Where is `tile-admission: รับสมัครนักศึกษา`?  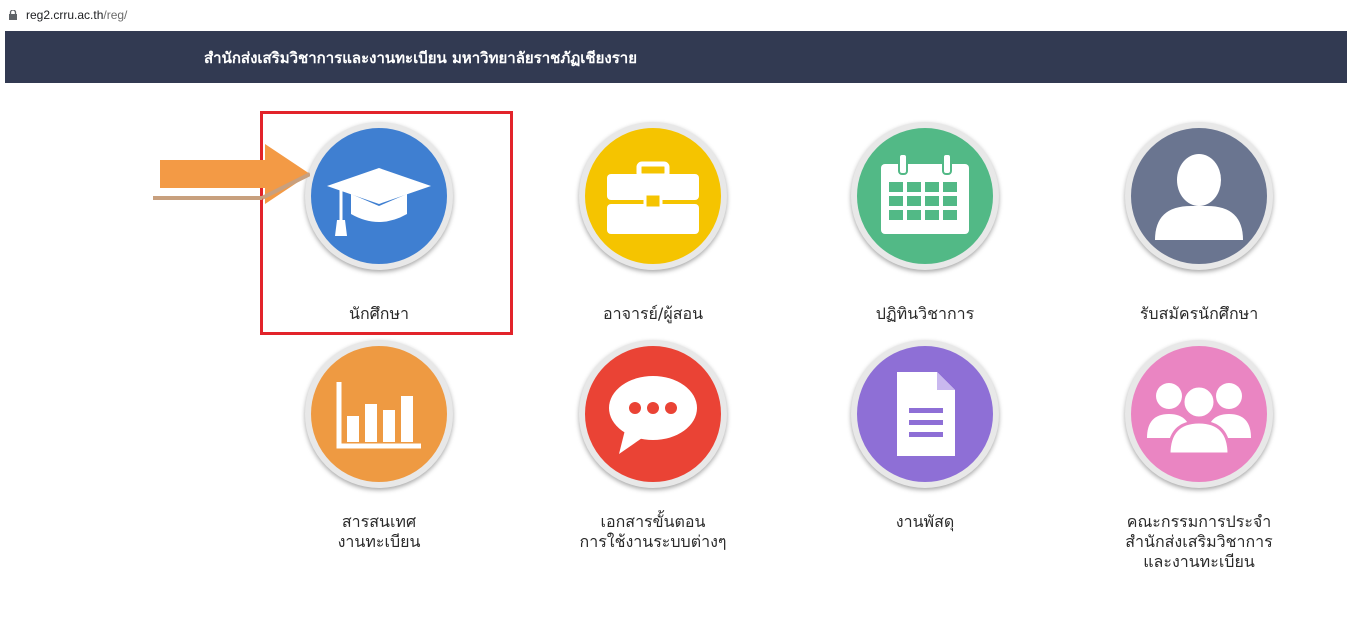
tile-admission: รับสมัครนักศึกษา is located at coordinates (1199, 227).